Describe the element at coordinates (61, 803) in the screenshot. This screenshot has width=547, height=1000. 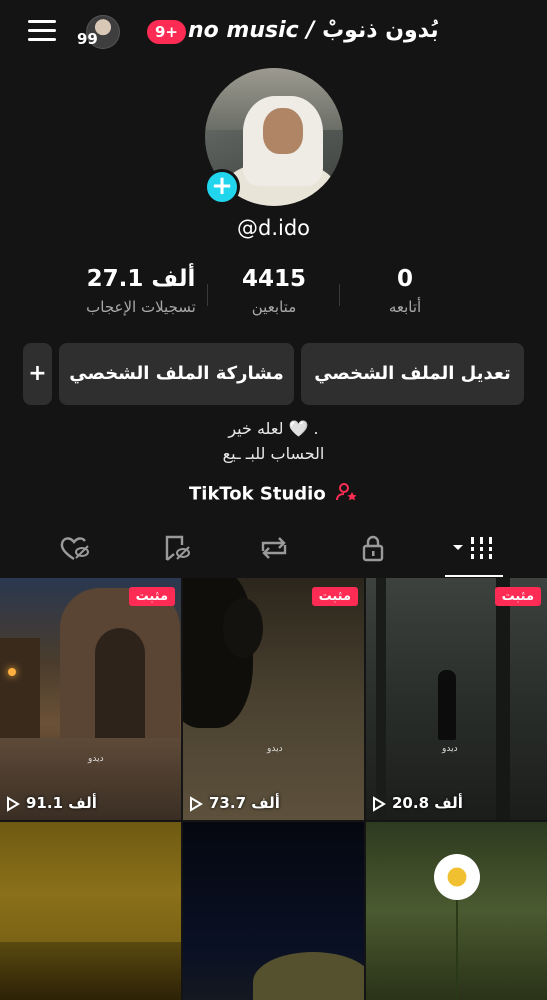
I see `view-count-text: 91.1 ألف` at that location.